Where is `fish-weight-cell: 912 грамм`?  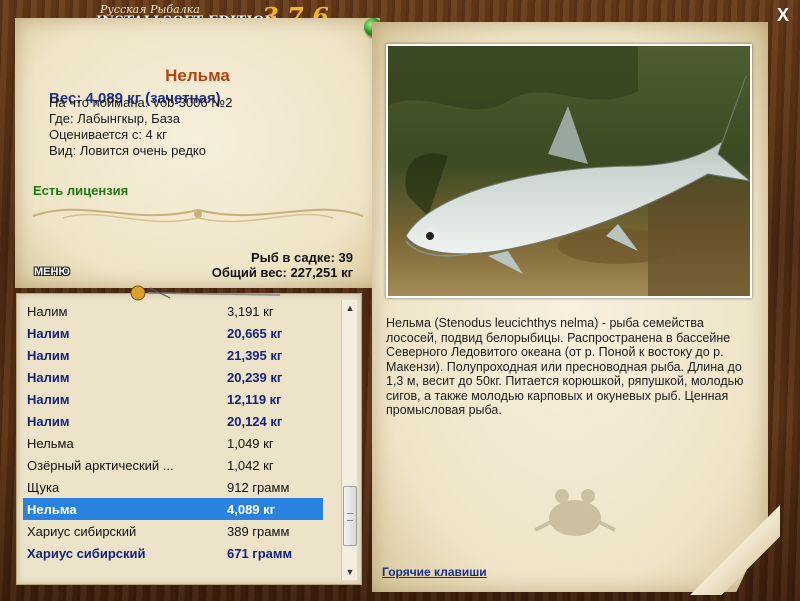
fish-weight-cell: 912 грамм is located at coordinates (258, 487).